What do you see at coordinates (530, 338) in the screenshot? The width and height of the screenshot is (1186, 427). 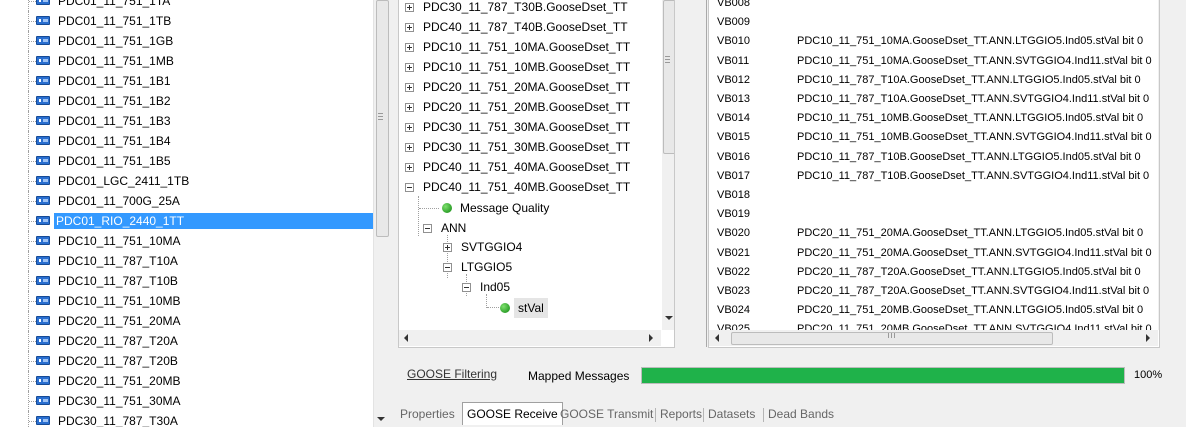 I see `goose-tree-hscrollbar` at bounding box center [530, 338].